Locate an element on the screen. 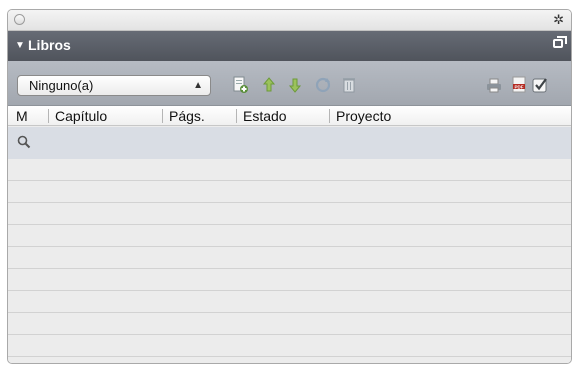 The height and width of the screenshot is (370, 577). check-icon is located at coordinates (540, 85).